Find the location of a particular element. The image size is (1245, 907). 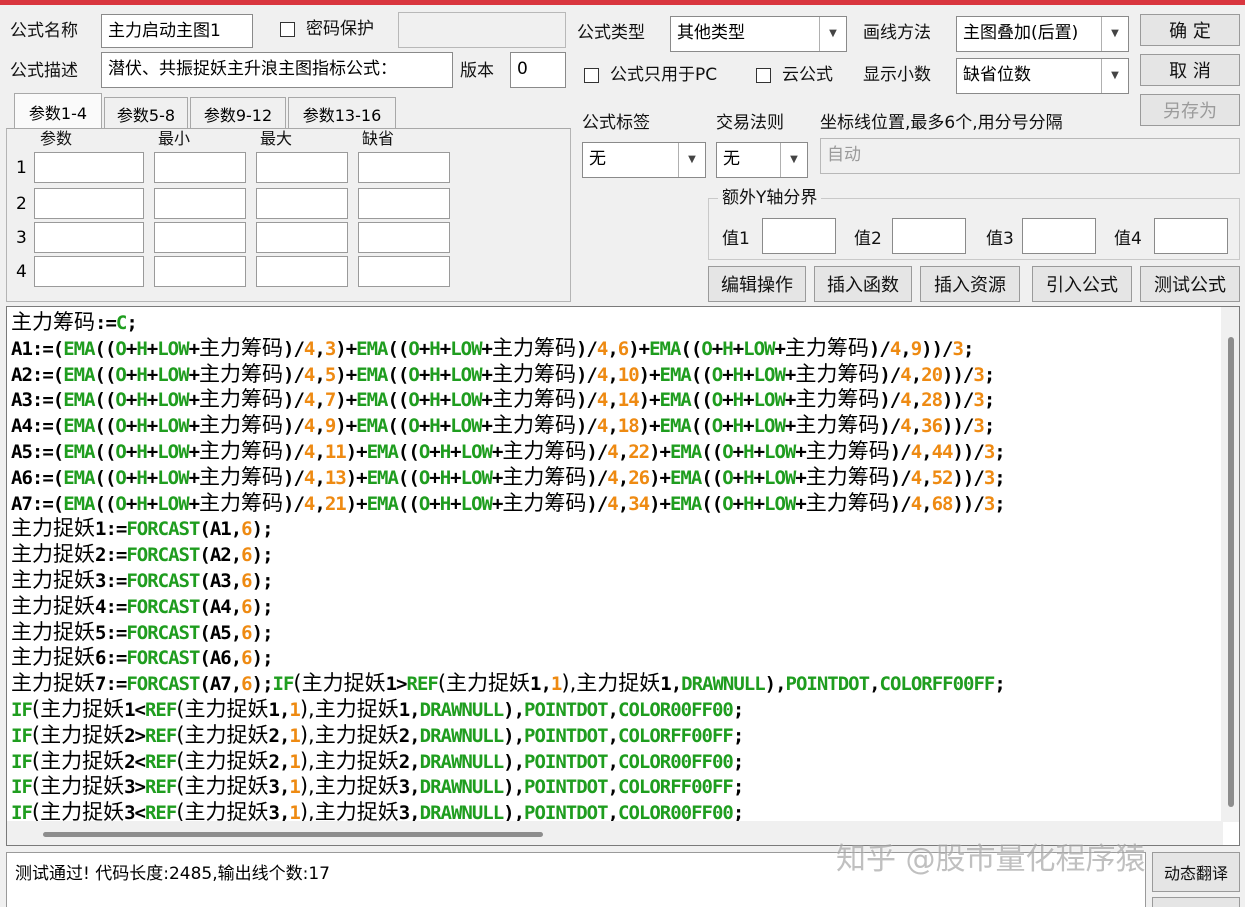

code-token: )+ is located at coordinates (660, 452).